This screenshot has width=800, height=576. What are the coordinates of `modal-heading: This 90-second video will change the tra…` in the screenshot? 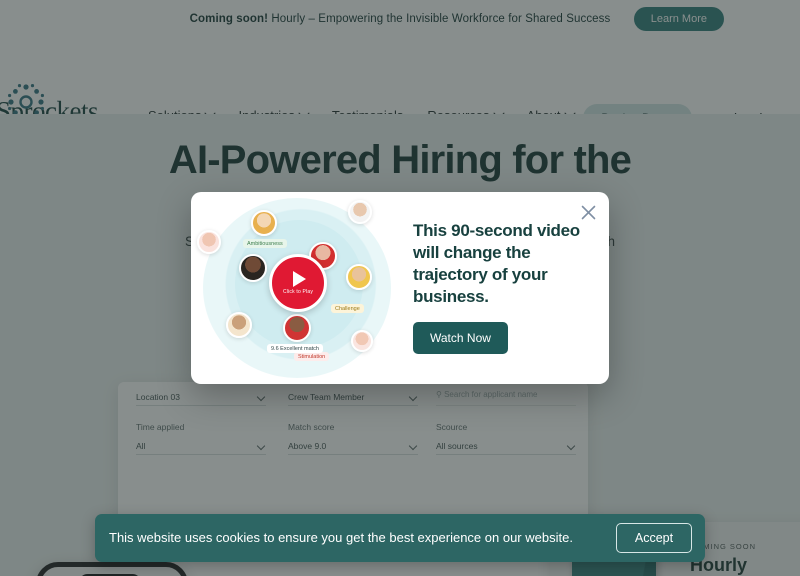 It's located at (496, 263).